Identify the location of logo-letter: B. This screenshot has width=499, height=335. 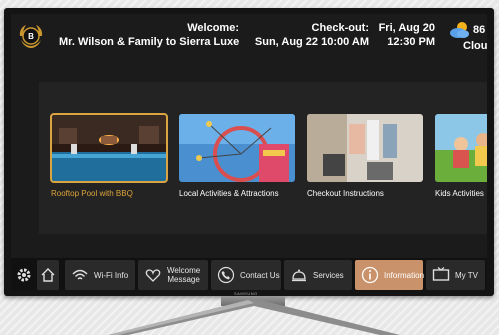
(31, 36).